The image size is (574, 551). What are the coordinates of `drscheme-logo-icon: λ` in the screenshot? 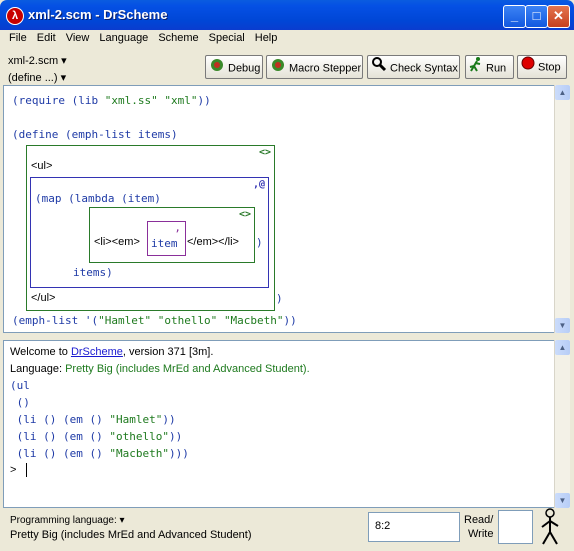 It's located at (15, 16).